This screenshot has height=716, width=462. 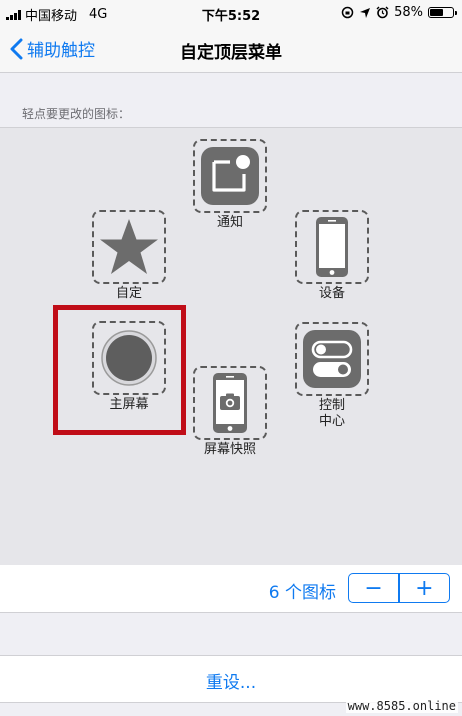 I want to click on page-title: 自定顶层菜单, so click(x=231, y=53).